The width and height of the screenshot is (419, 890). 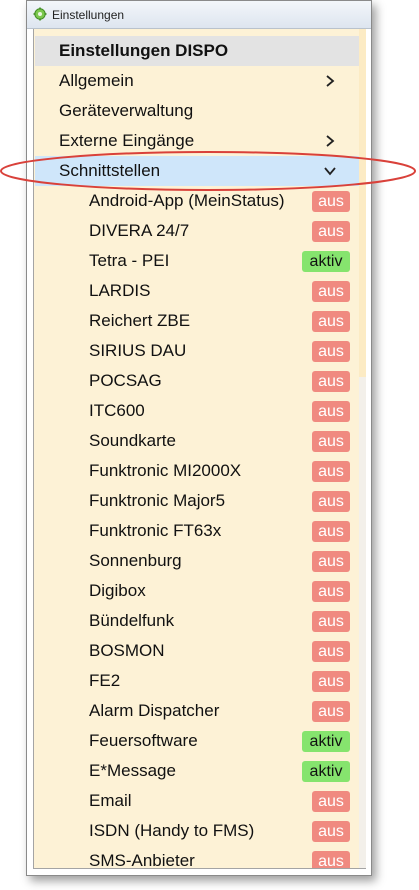 What do you see at coordinates (197, 621) in the screenshot?
I see `interface-item: Bündelfunk aus` at bounding box center [197, 621].